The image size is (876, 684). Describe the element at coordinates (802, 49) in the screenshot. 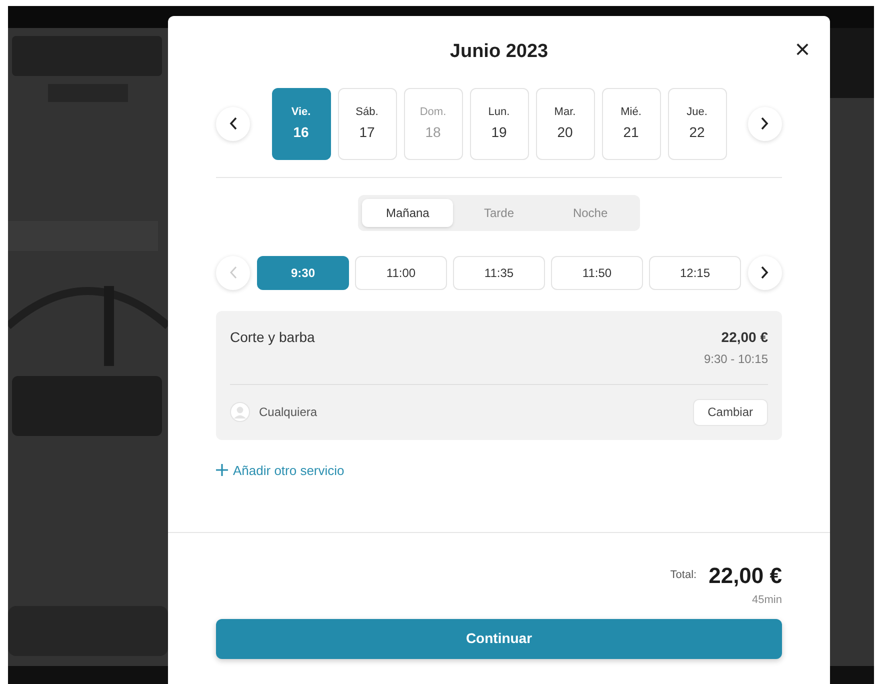

I see `close-button: ×` at that location.